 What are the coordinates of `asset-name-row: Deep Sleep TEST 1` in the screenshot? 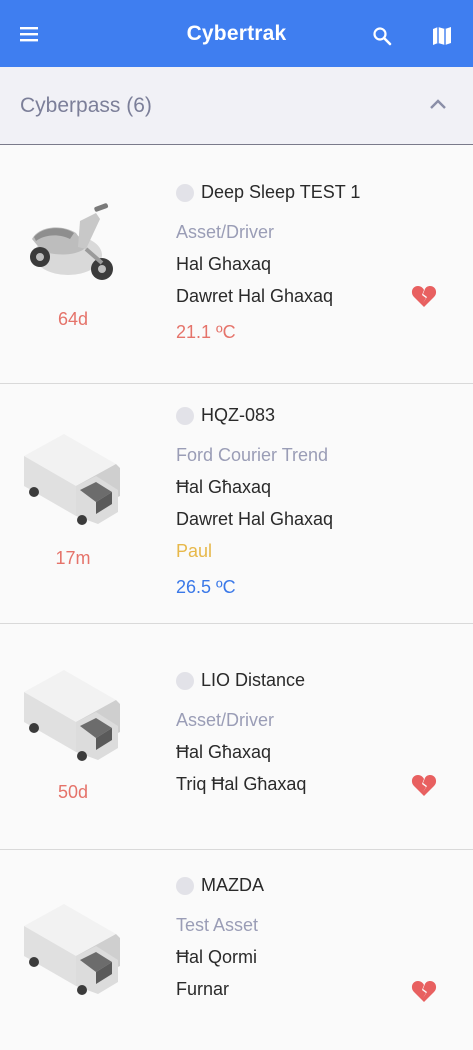 It's located at (268, 192).